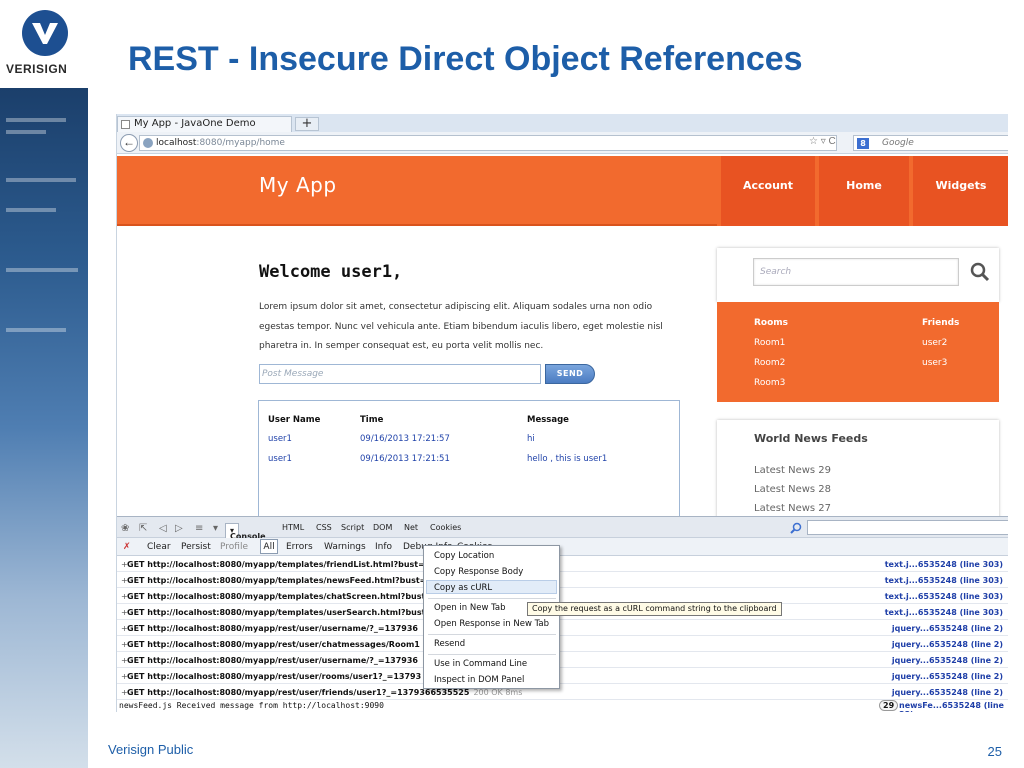  Describe the element at coordinates (151, 749) in the screenshot. I see `footer-label: Verisign Public` at that location.